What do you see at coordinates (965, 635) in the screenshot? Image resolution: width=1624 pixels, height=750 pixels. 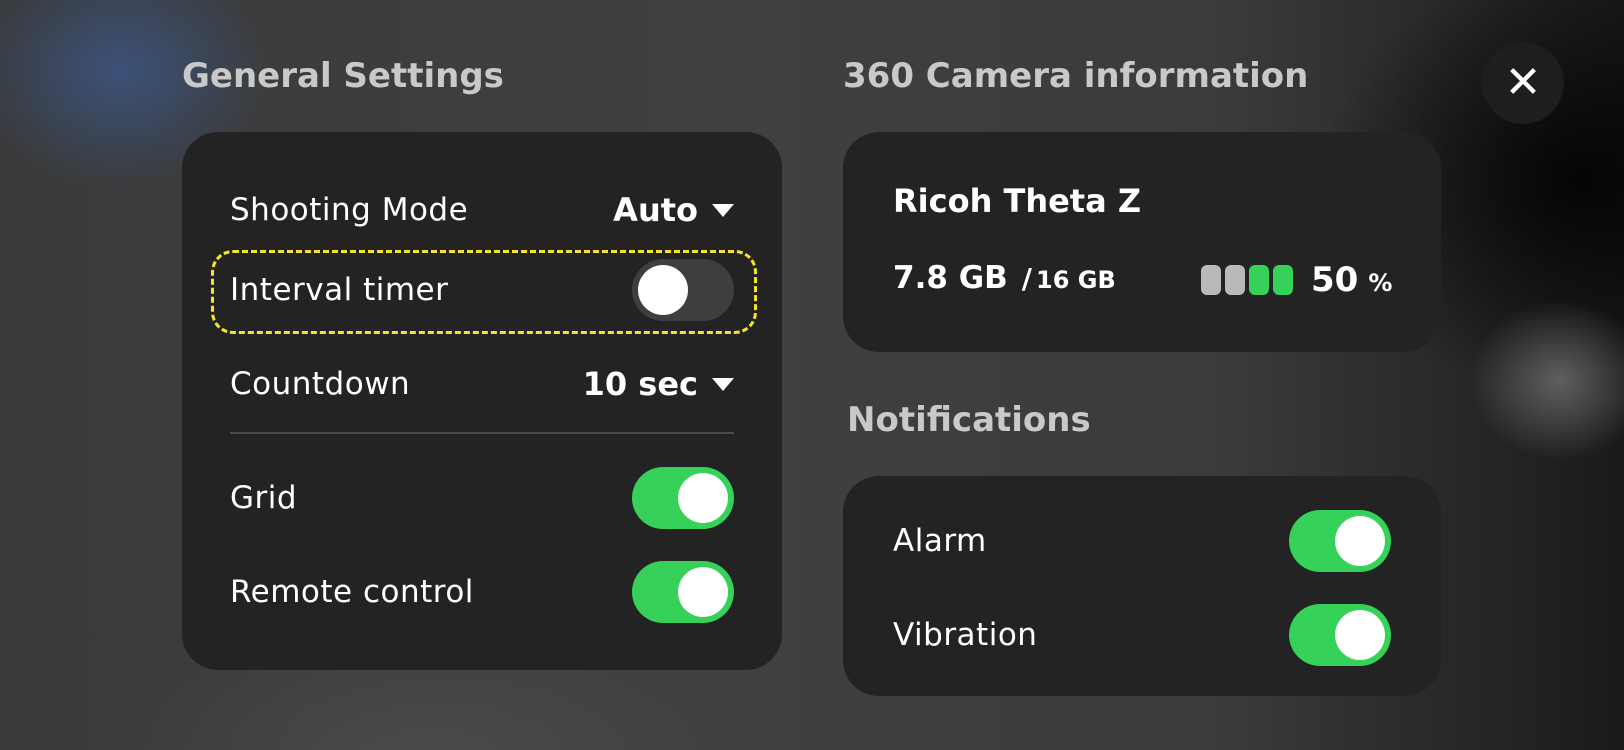 I see `vibration-label: Vibration` at bounding box center [965, 635].